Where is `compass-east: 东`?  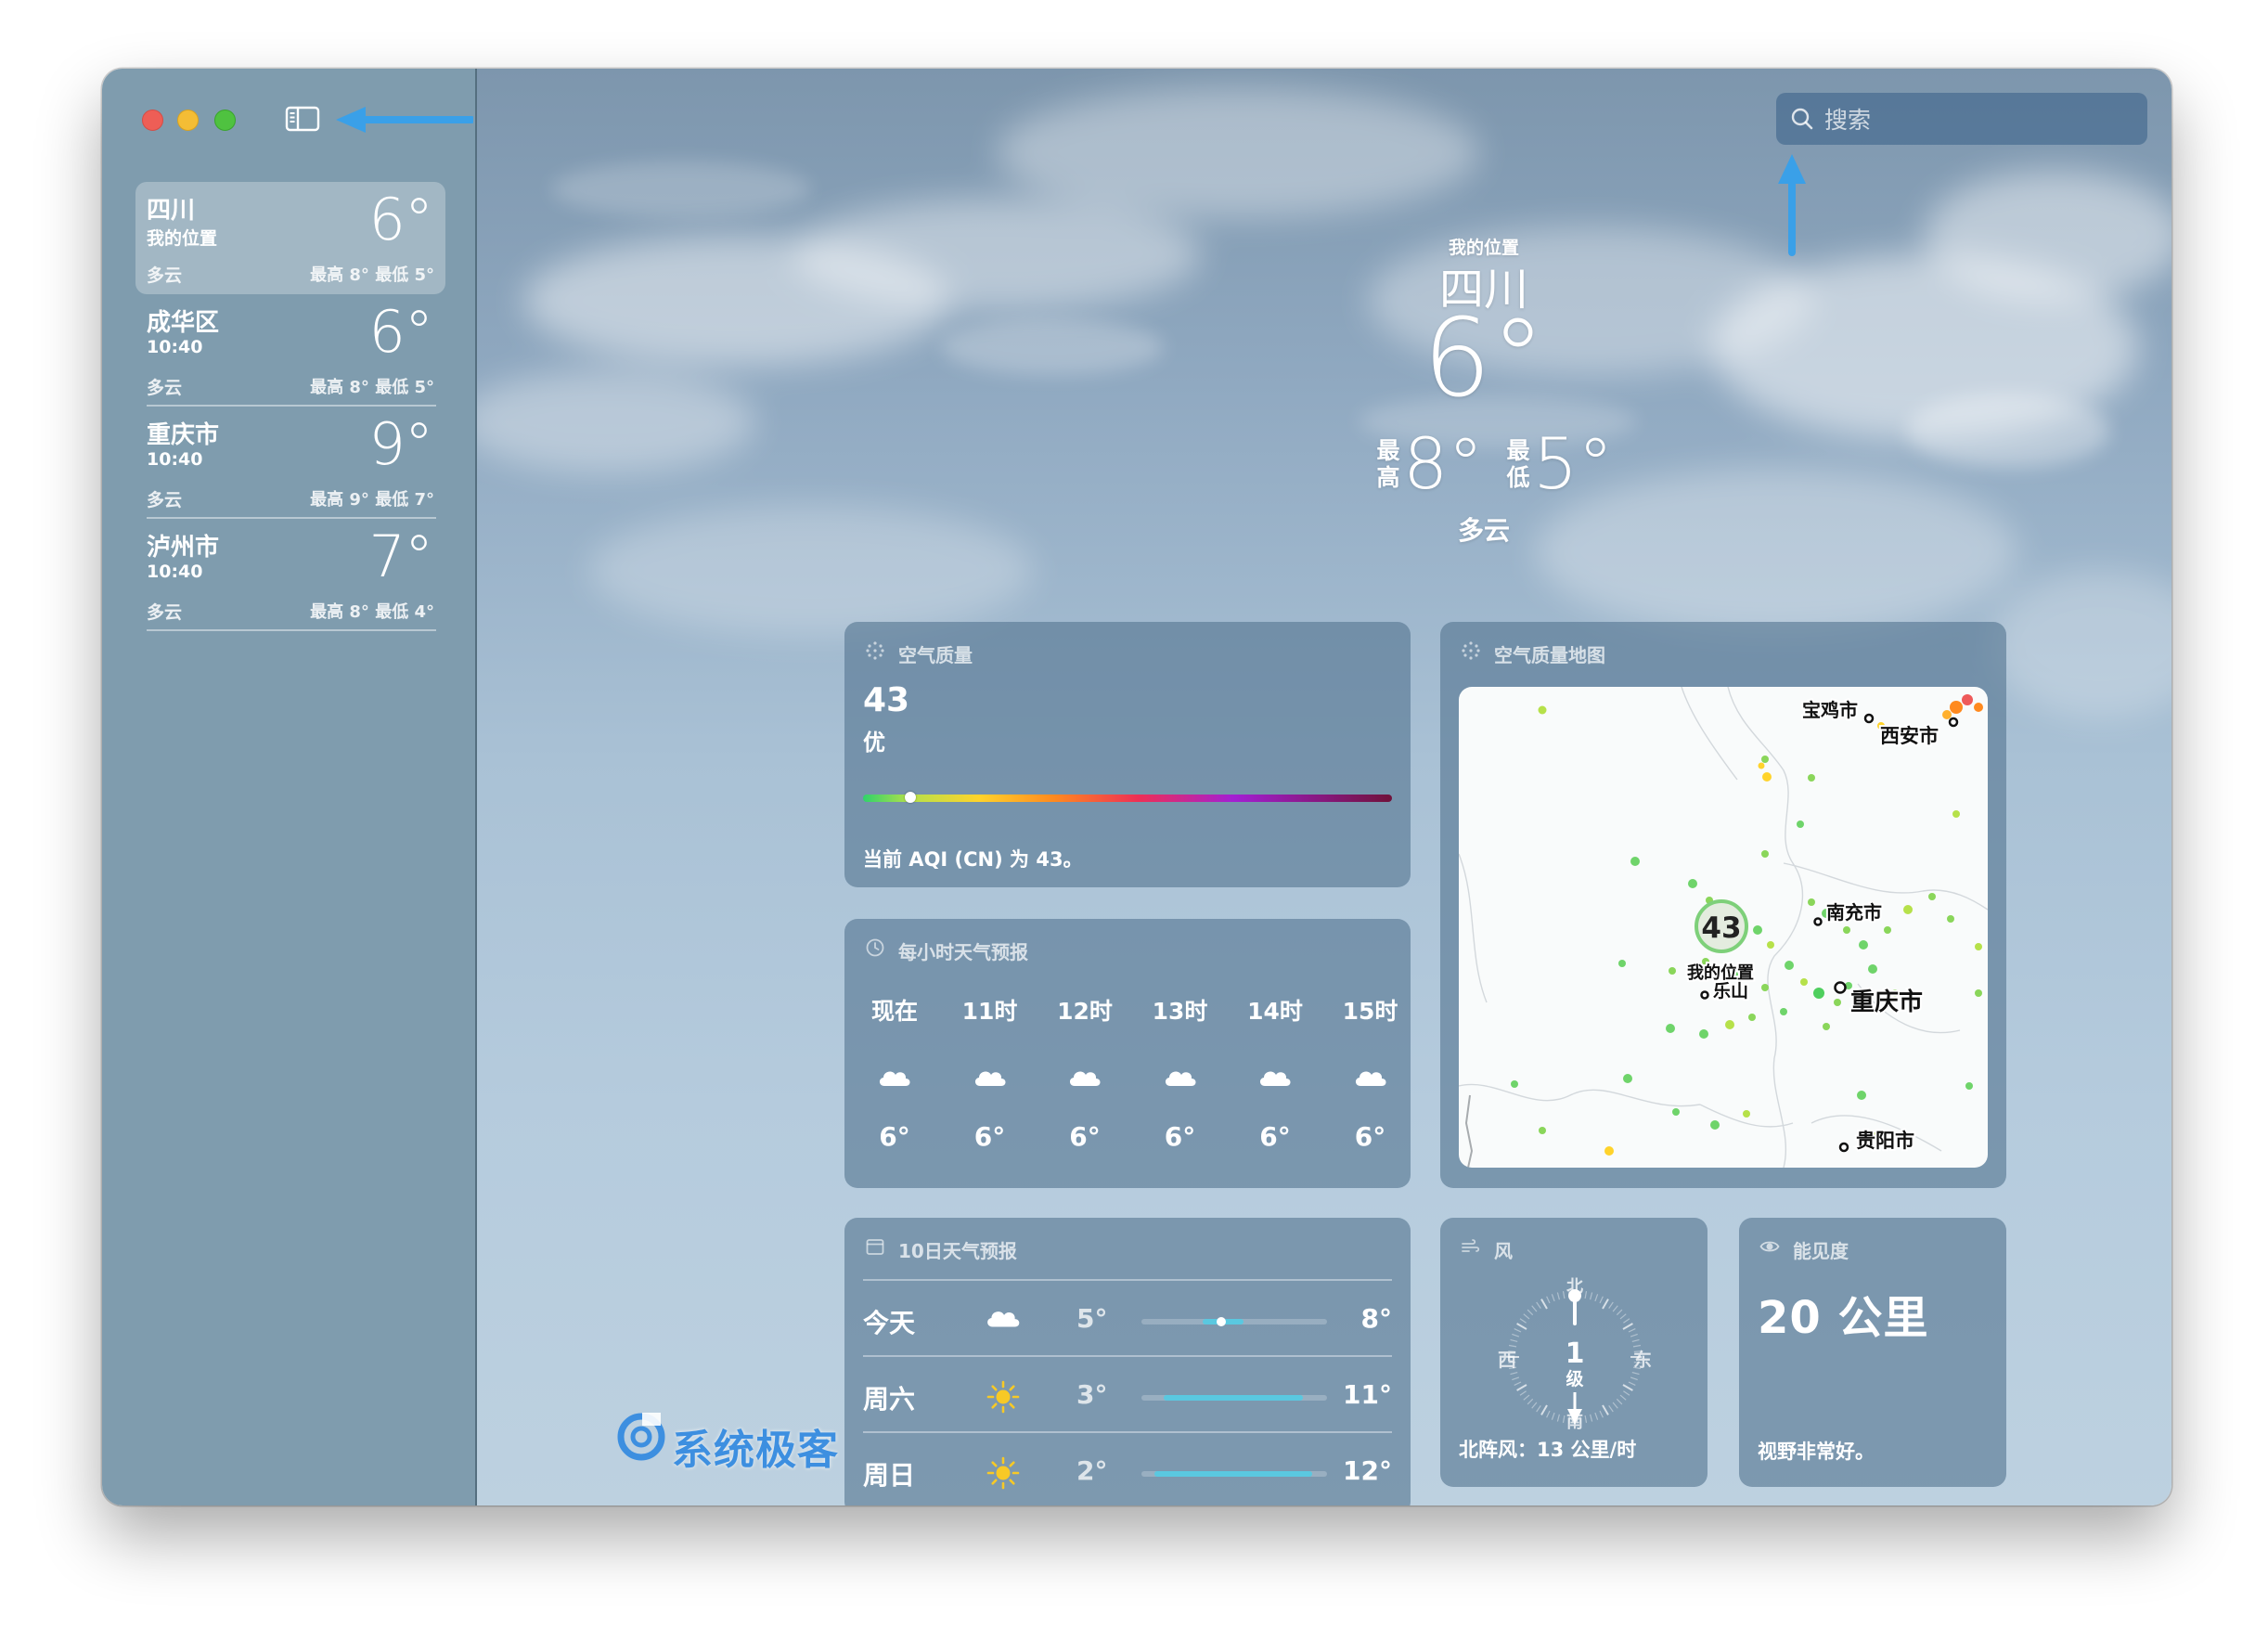
compass-east: 东 is located at coordinates (1642, 1360).